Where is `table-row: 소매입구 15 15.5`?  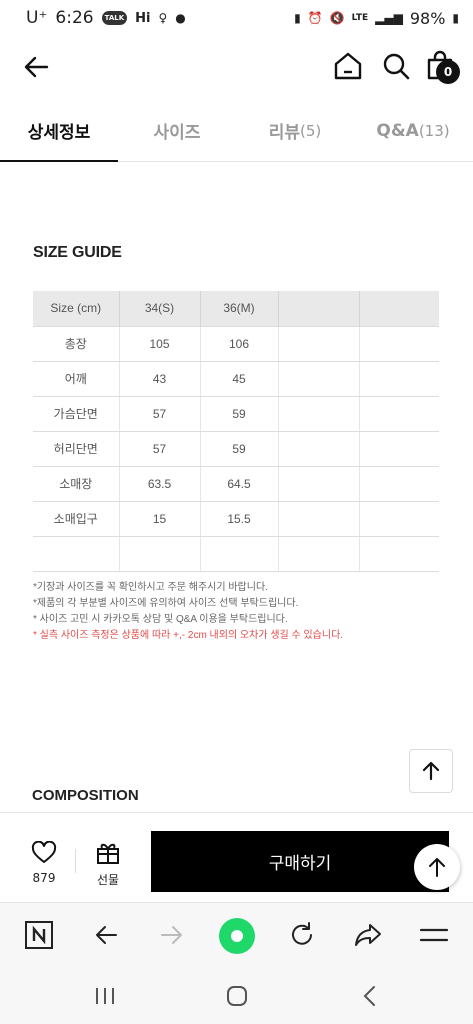
table-row: 소매입구 15 15.5 is located at coordinates (236, 519).